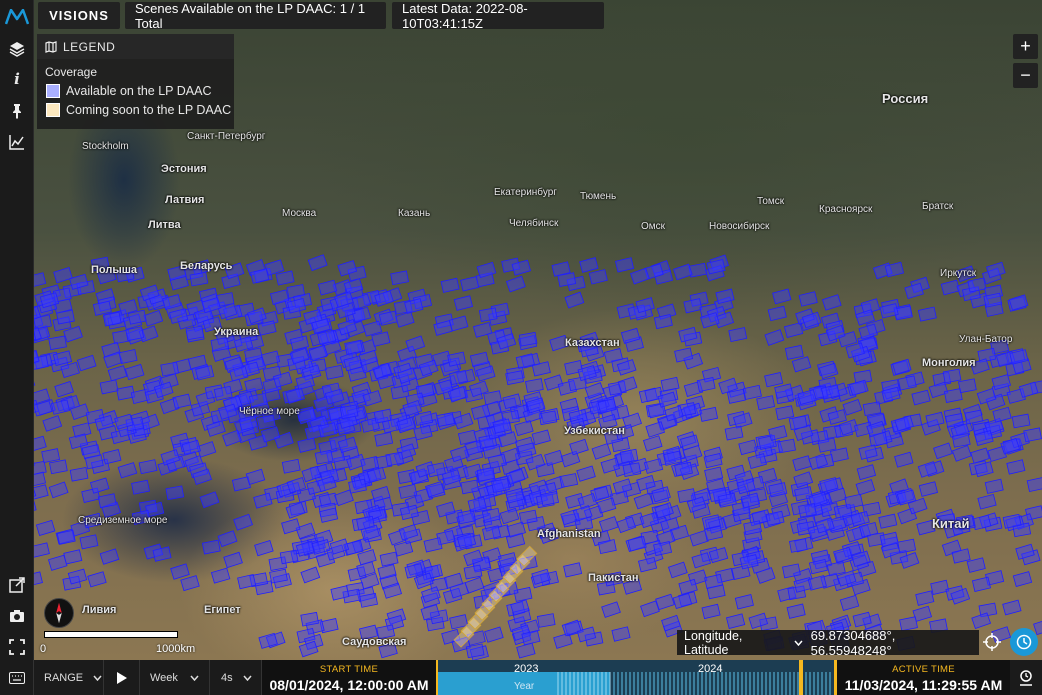  What do you see at coordinates (743, 643) in the screenshot?
I see `coordinate-format-select: Longitude, Latitude` at bounding box center [743, 643].